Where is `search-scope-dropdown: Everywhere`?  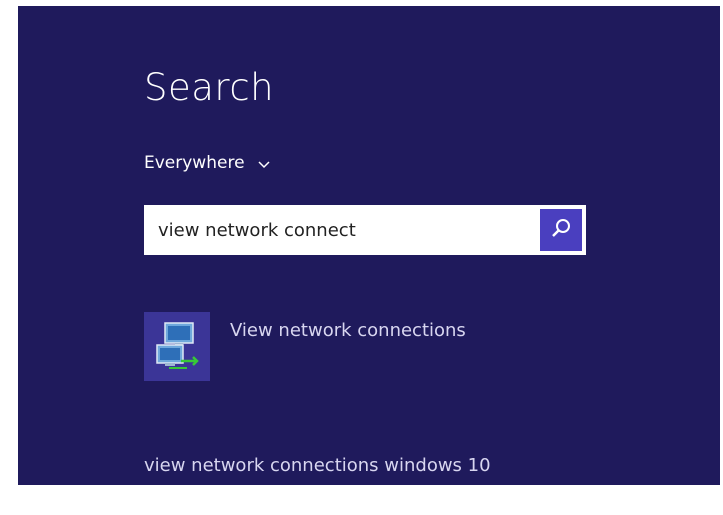
search-scope-dropdown: Everywhere is located at coordinates (207, 163).